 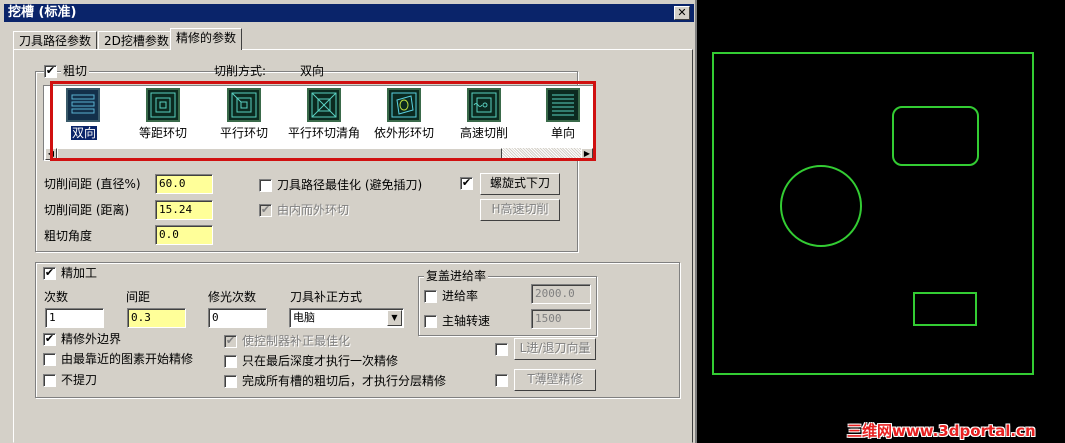 What do you see at coordinates (91, 339) in the screenshot?
I see `outer-boundary-label: 精修外边界` at bounding box center [91, 339].